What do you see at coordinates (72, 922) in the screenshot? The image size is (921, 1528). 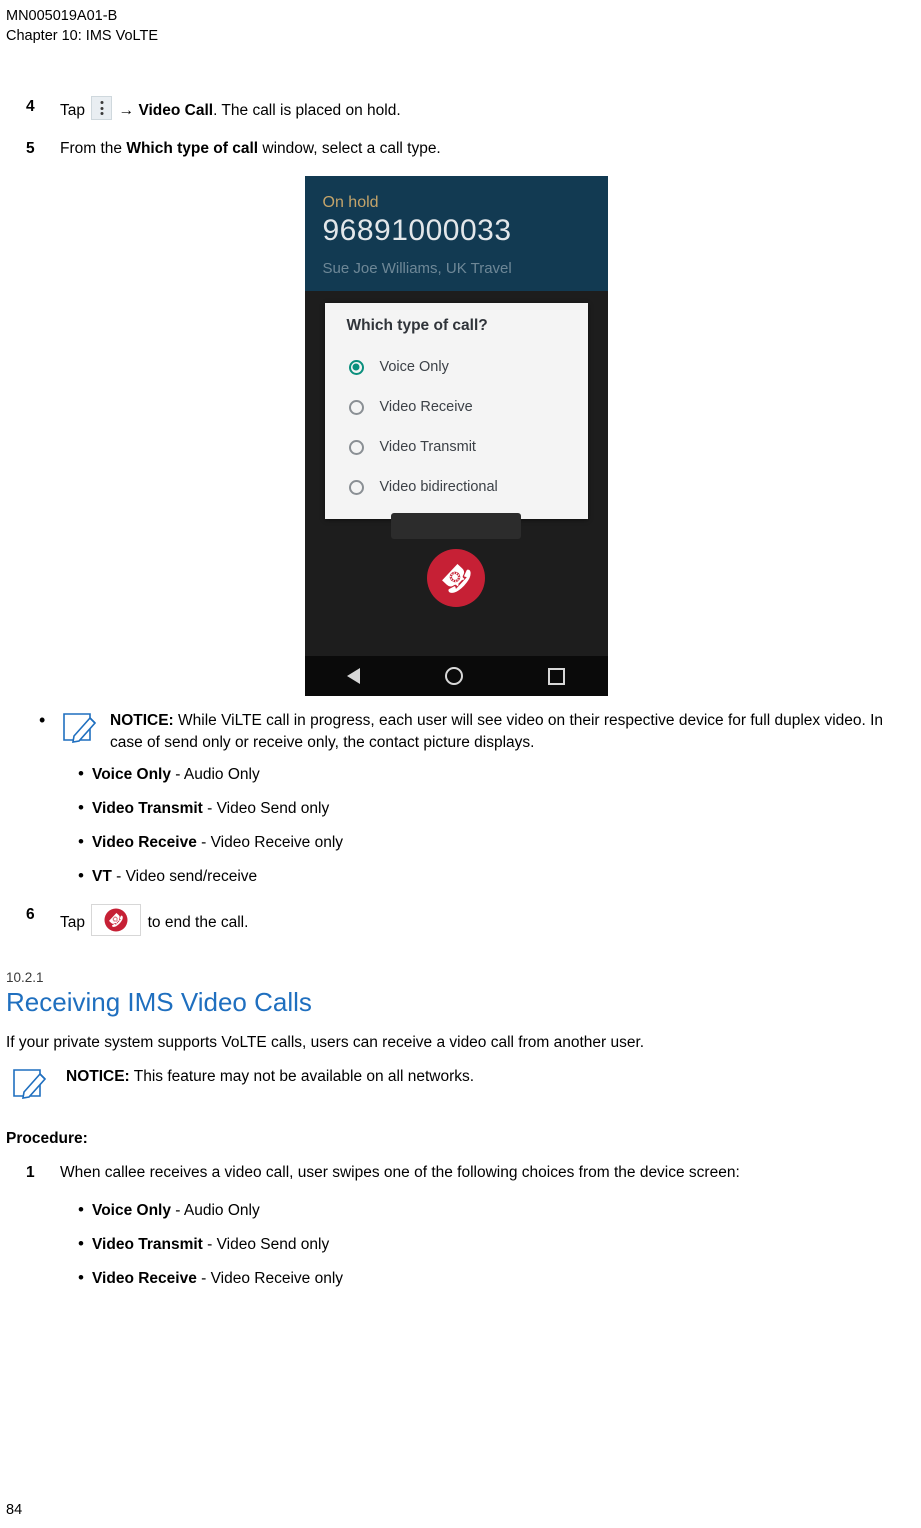 I see `step-6-pre: Tap` at bounding box center [72, 922].